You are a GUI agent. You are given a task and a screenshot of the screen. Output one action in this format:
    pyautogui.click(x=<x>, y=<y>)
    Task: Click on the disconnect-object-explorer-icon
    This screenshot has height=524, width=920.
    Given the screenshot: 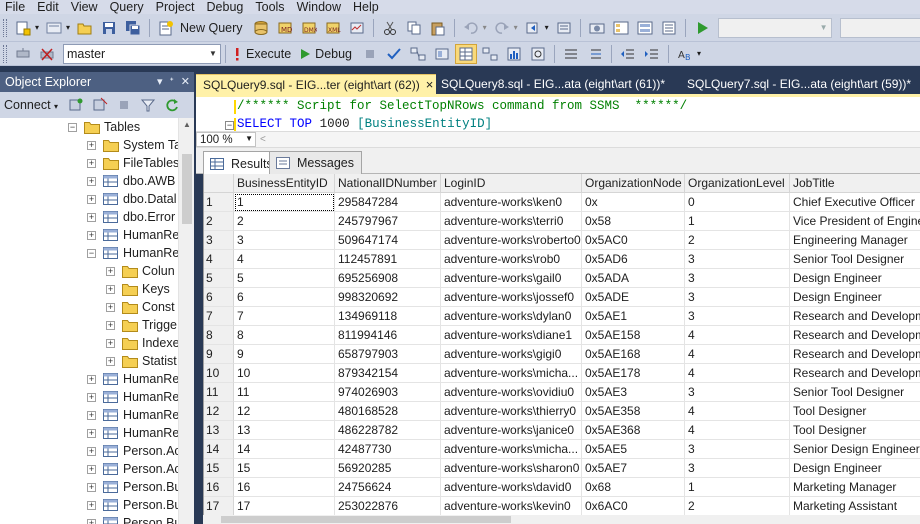 What is the action you would take?
    pyautogui.click(x=100, y=105)
    